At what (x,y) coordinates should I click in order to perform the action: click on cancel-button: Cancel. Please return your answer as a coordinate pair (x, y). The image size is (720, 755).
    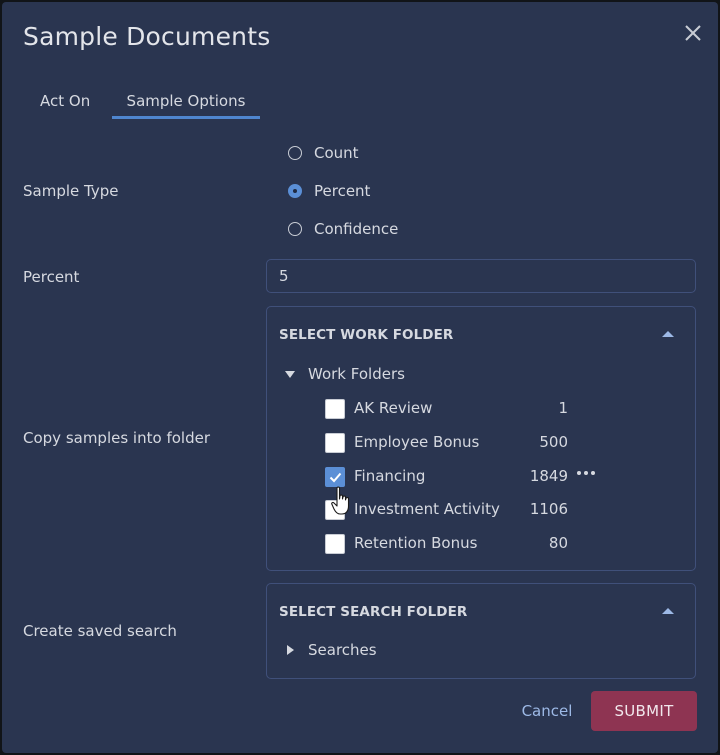
    Looking at the image, I should click on (547, 711).